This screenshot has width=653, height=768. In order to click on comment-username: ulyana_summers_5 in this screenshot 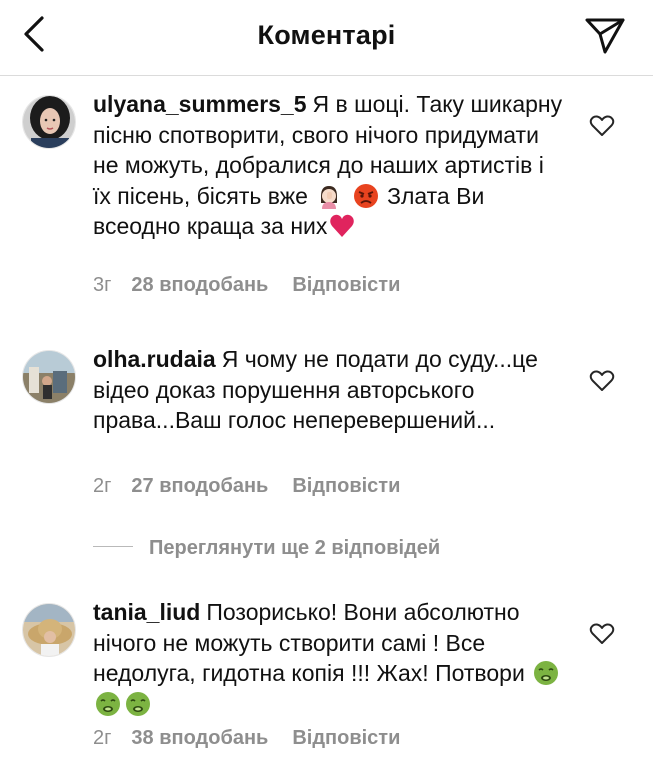, I will do `click(200, 104)`.